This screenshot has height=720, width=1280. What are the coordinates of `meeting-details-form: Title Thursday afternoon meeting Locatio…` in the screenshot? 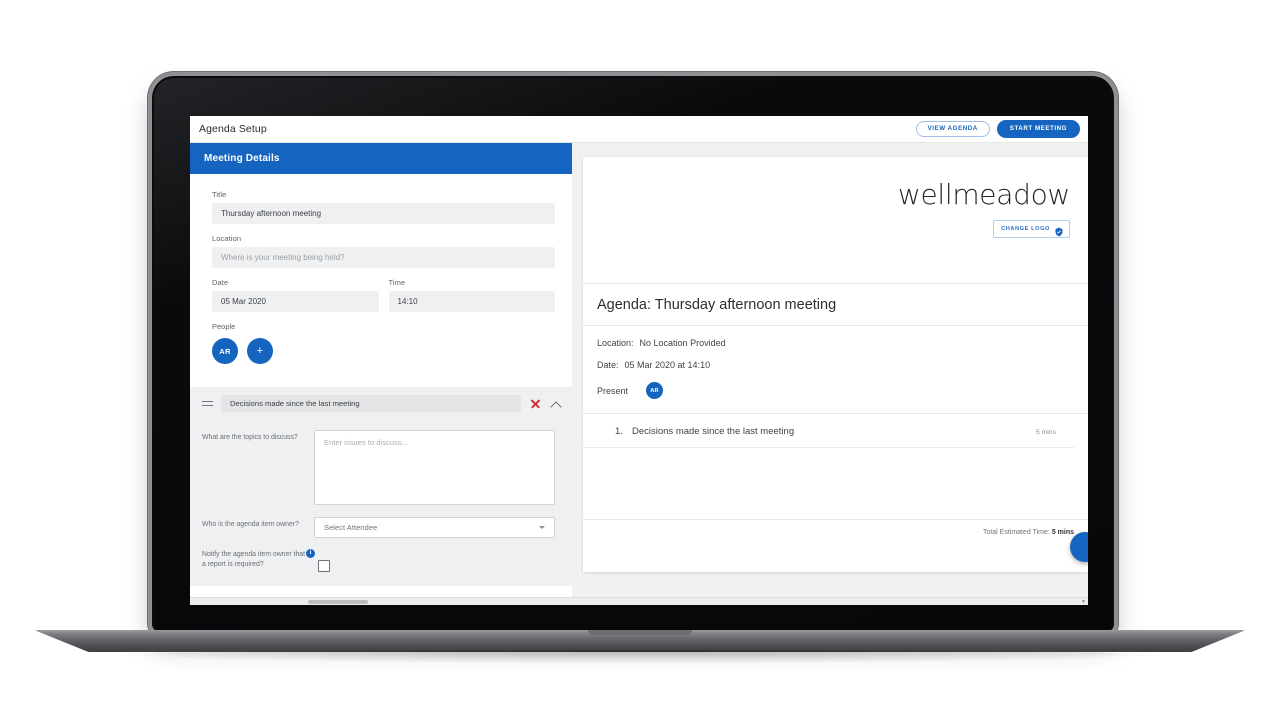 It's located at (381, 274).